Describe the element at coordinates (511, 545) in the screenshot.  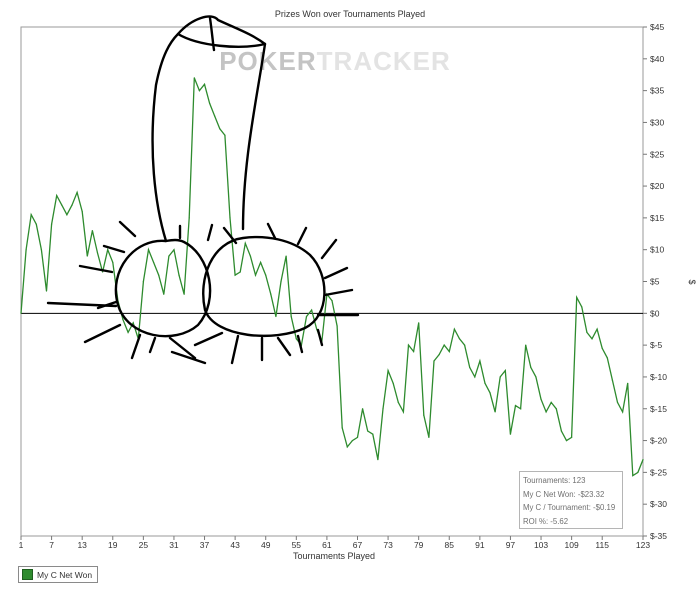
I see `x-tick-label: 97` at that location.